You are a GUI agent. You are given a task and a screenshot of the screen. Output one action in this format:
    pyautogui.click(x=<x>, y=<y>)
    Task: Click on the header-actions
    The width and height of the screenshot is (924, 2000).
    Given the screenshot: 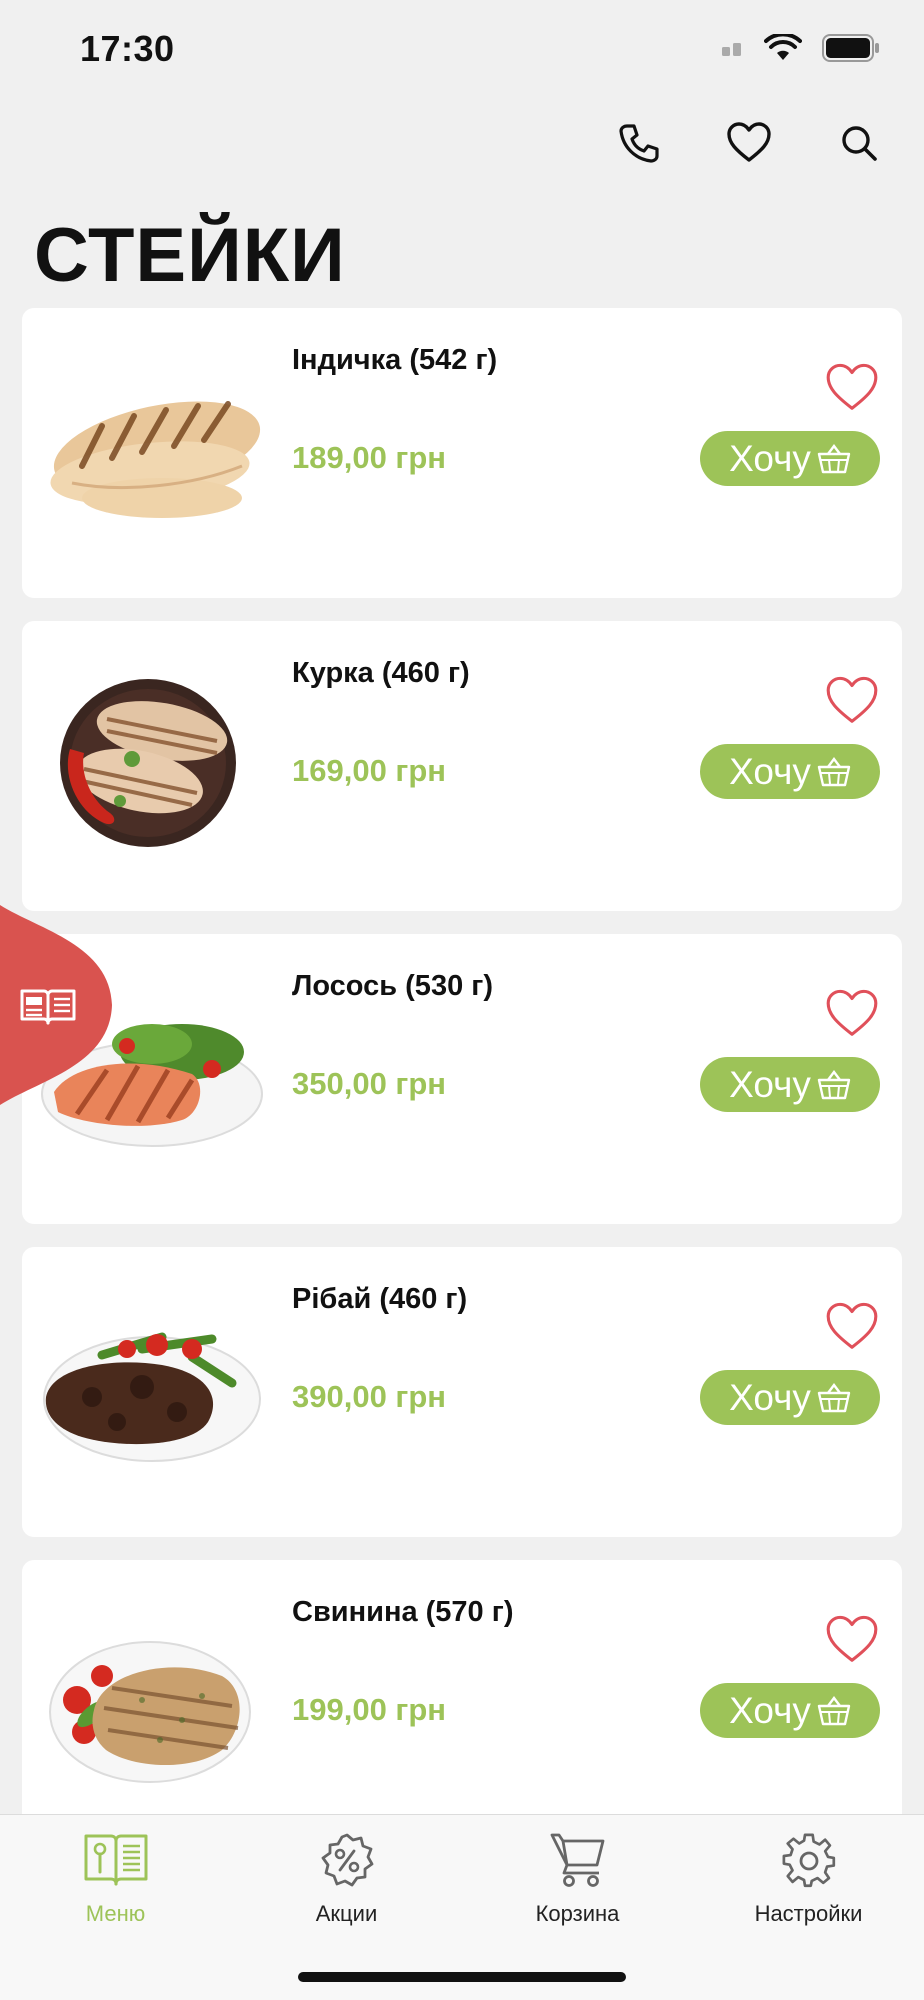 What is the action you would take?
    pyautogui.click(x=749, y=143)
    